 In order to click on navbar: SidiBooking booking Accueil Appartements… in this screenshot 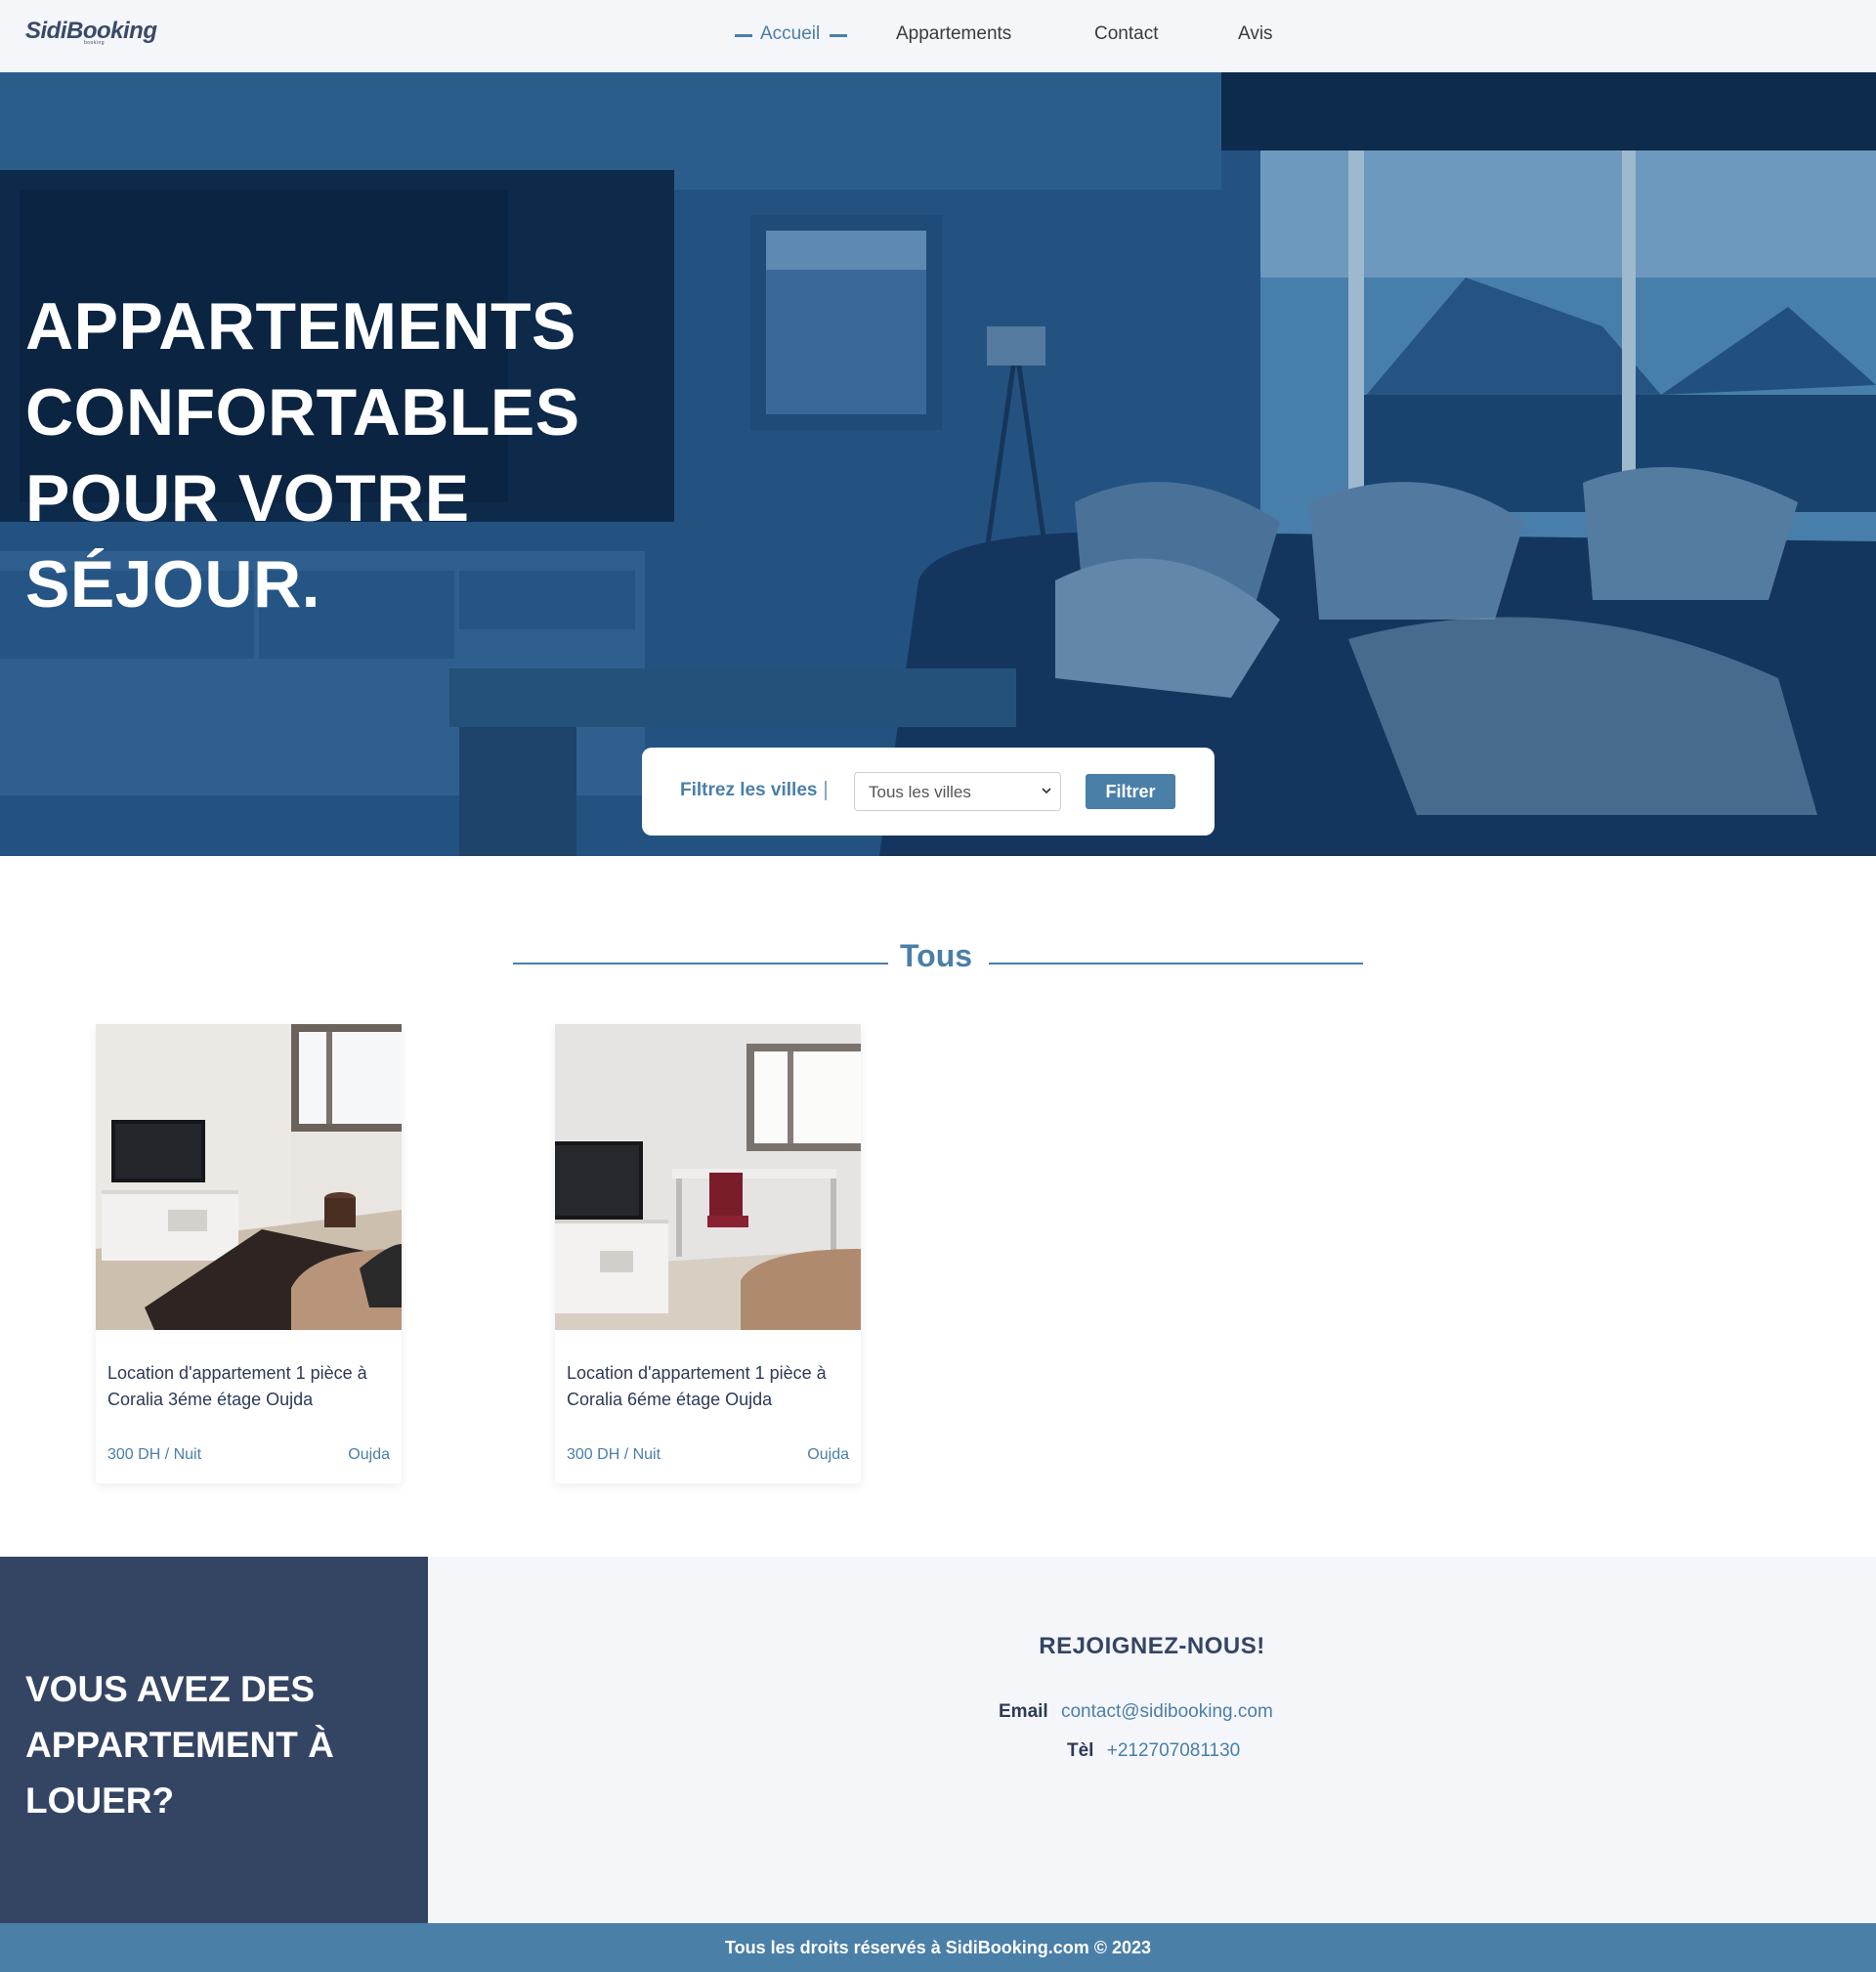, I will do `click(938, 36)`.